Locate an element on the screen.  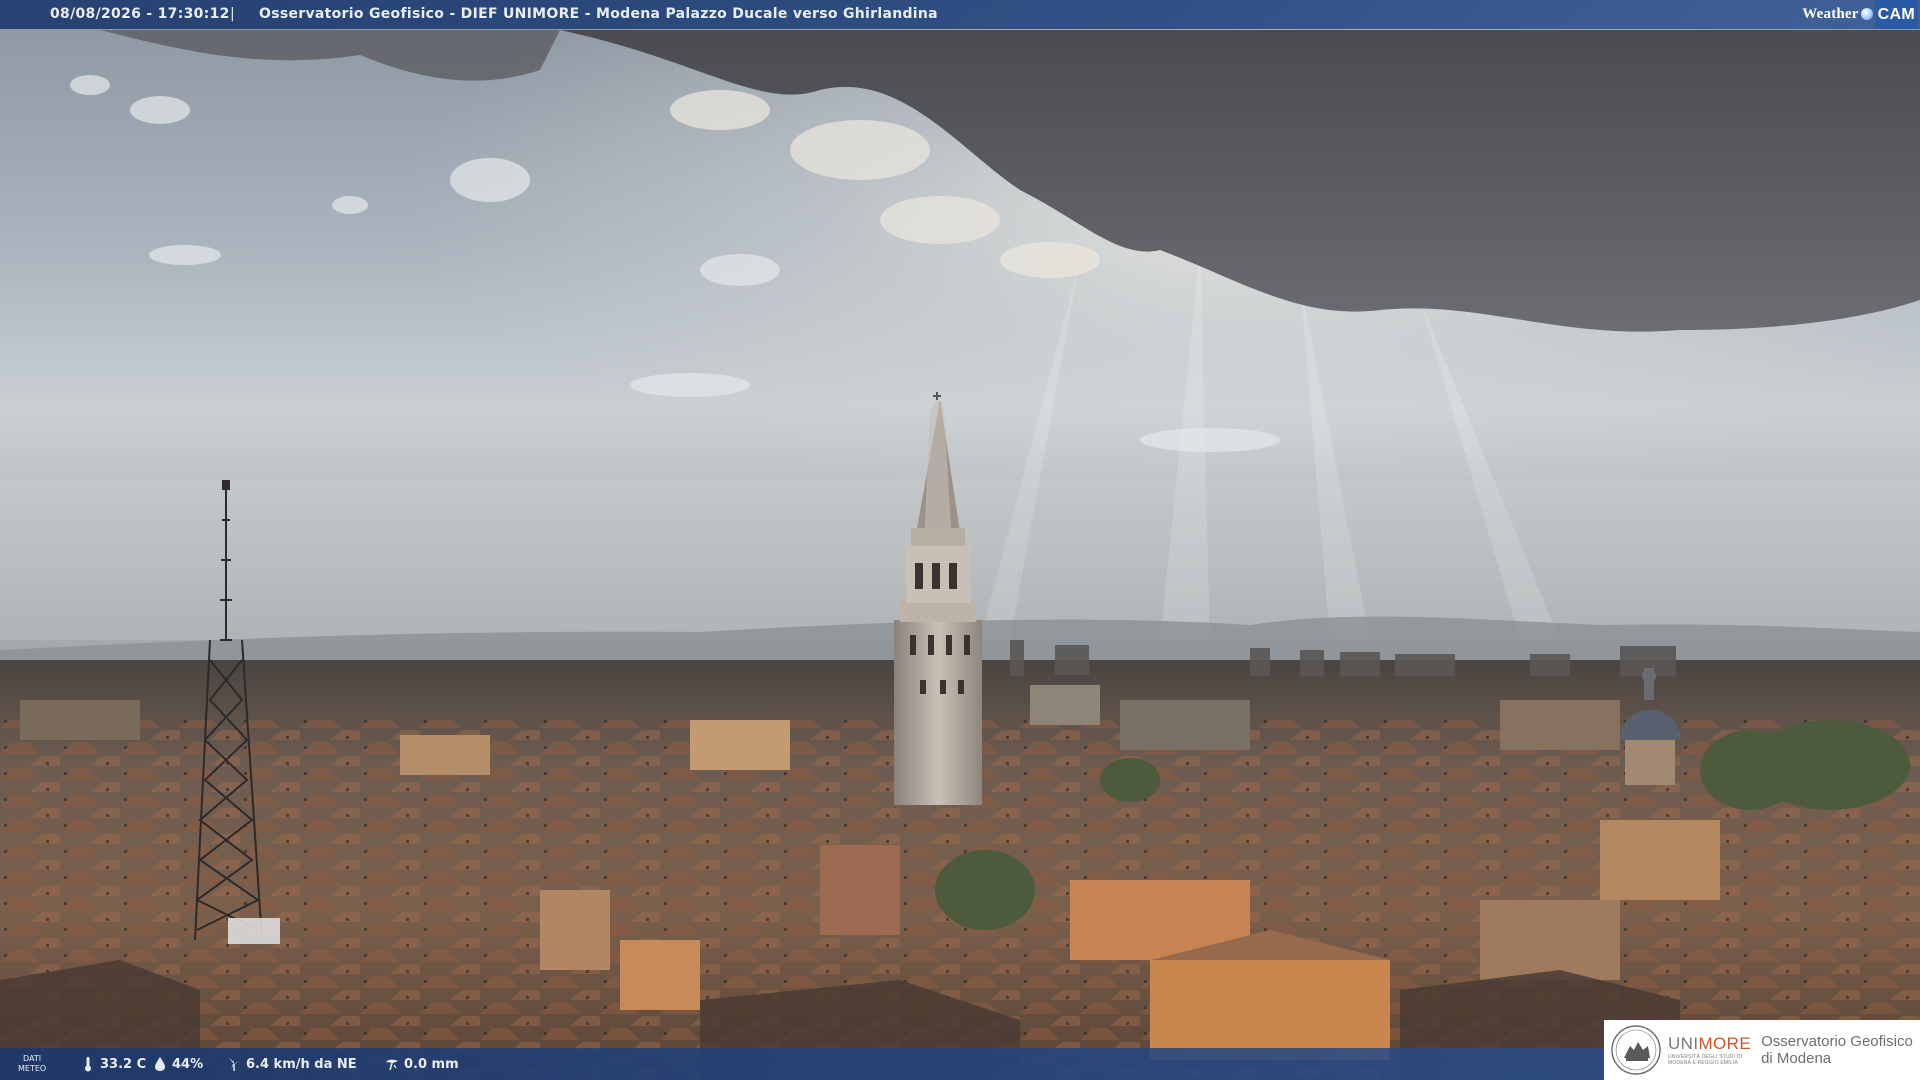
temperature-value: 33.2 C is located at coordinates (123, 1064).